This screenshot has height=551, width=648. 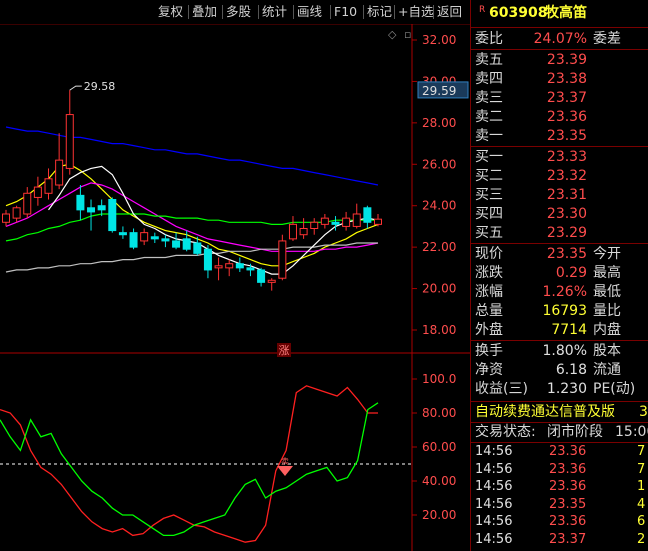 I want to click on quote-row: 外盘 7714 内盘, so click(x=559, y=330).